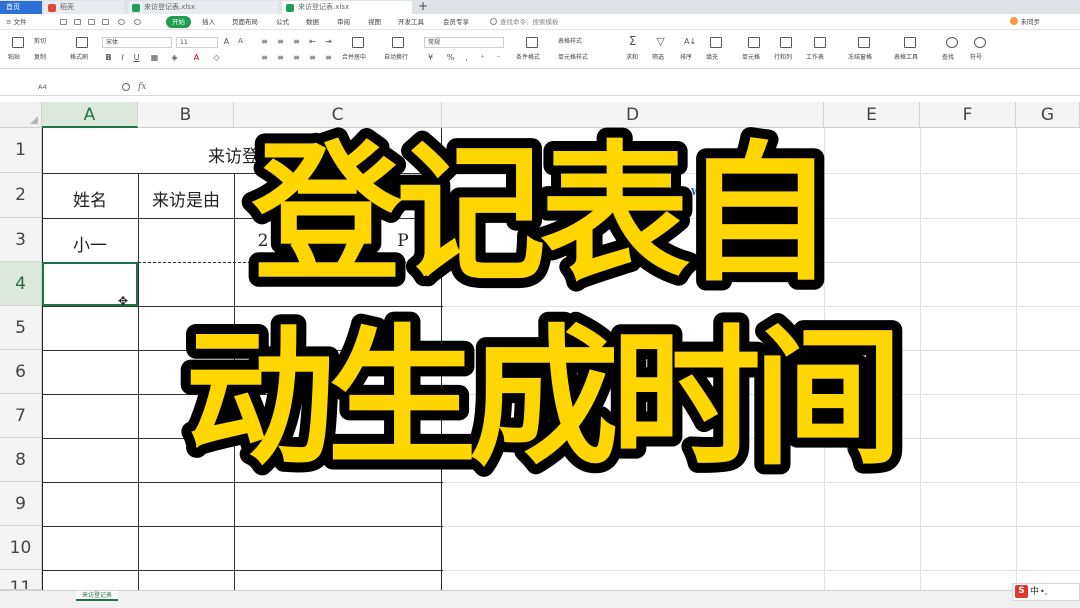 This screenshot has height=608, width=1080. What do you see at coordinates (178, 22) in the screenshot?
I see `menu-home: 开始` at bounding box center [178, 22].